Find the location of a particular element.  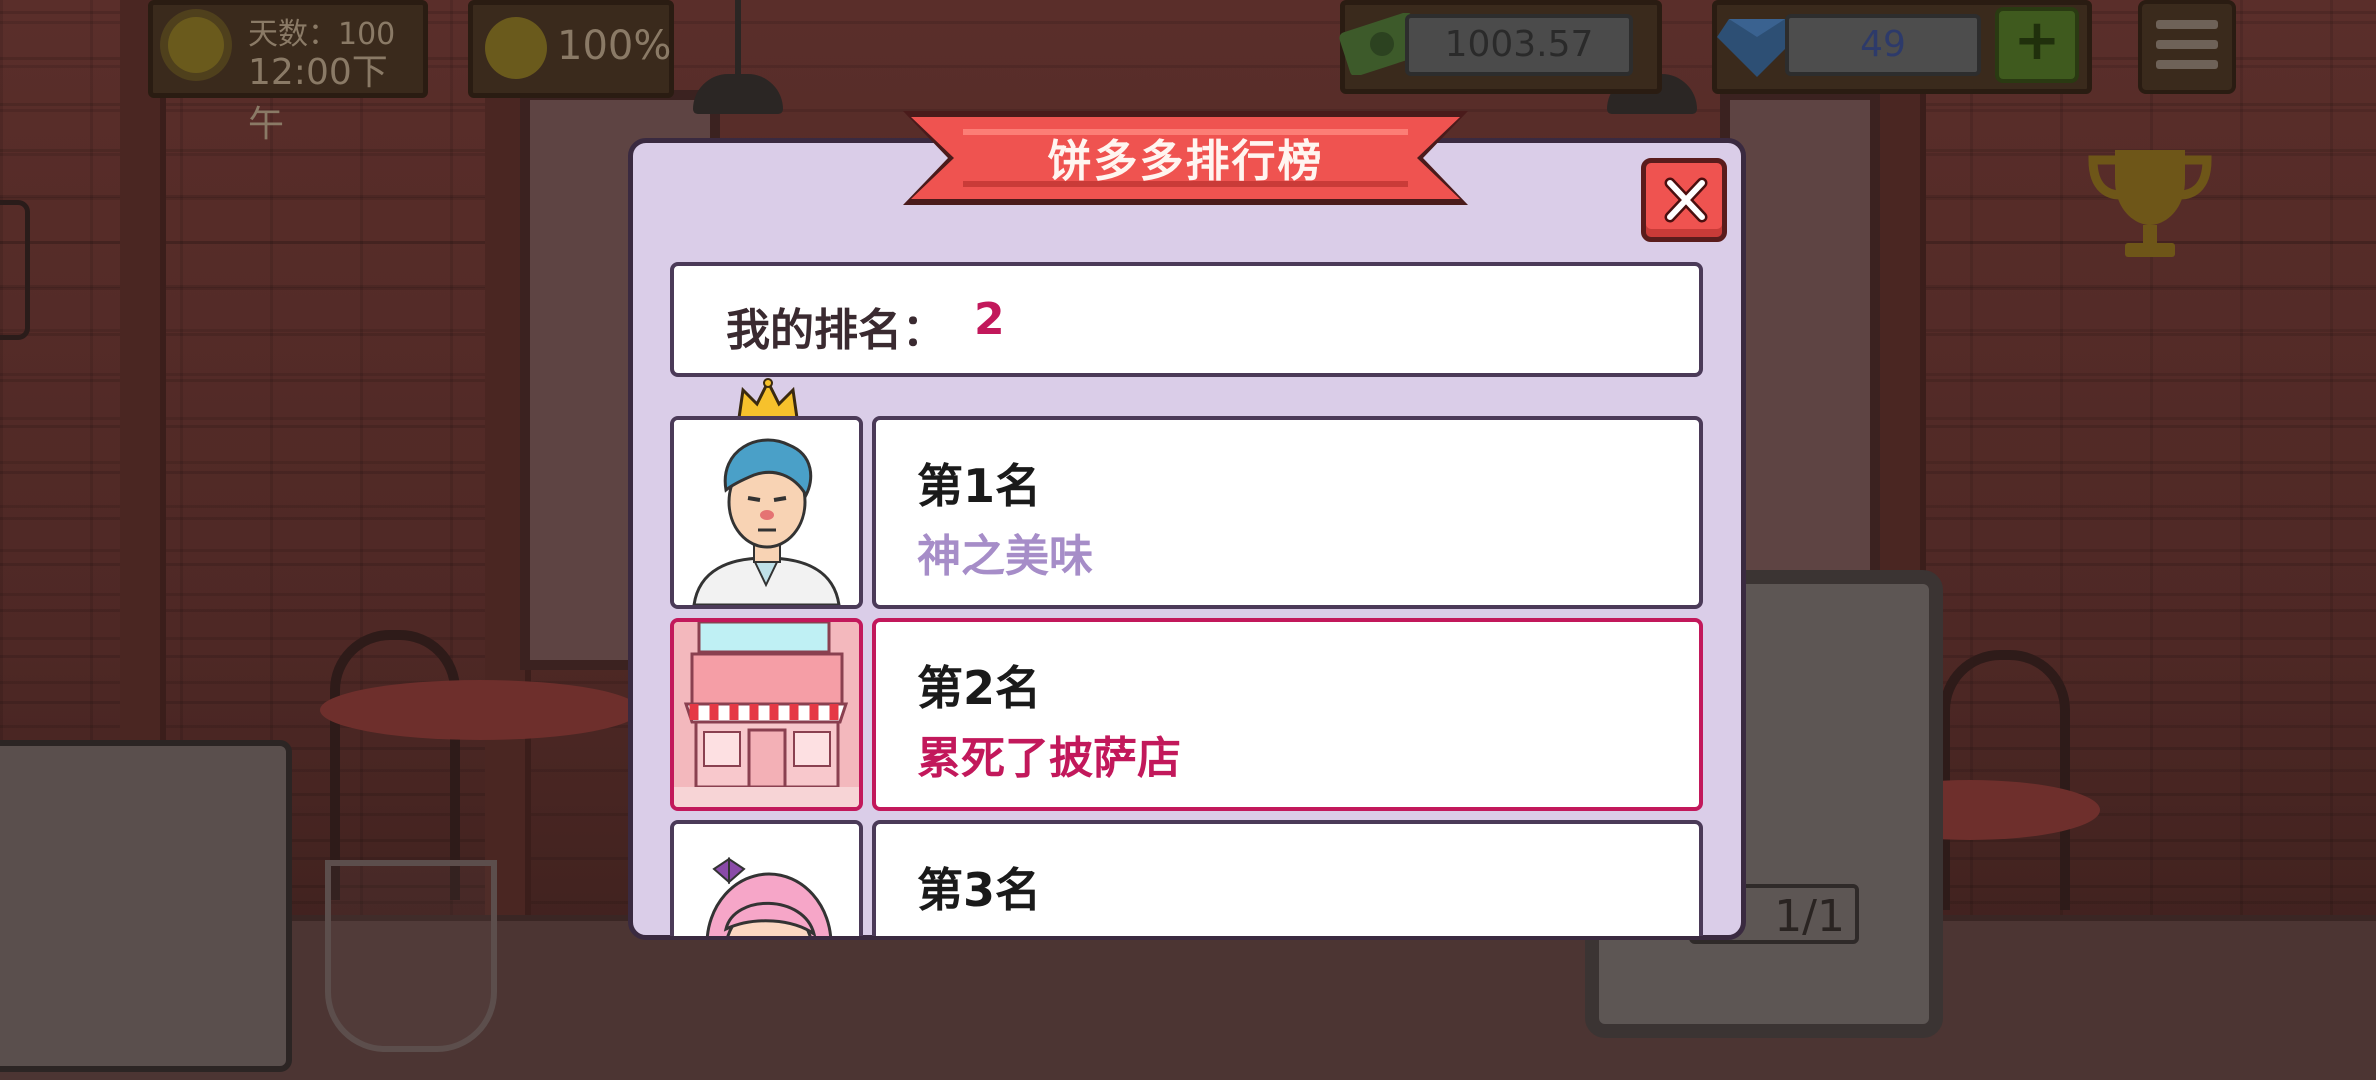

dialog-title-banner: 饼多多排行榜 is located at coordinates (1185, 158).